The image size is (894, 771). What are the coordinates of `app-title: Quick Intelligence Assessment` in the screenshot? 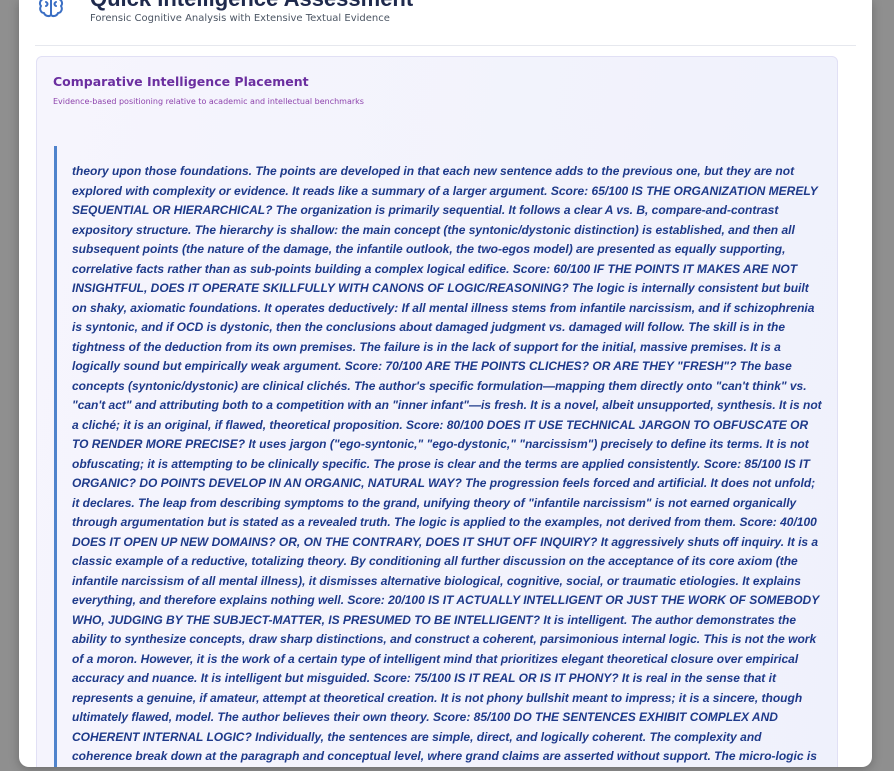 It's located at (251, 6).